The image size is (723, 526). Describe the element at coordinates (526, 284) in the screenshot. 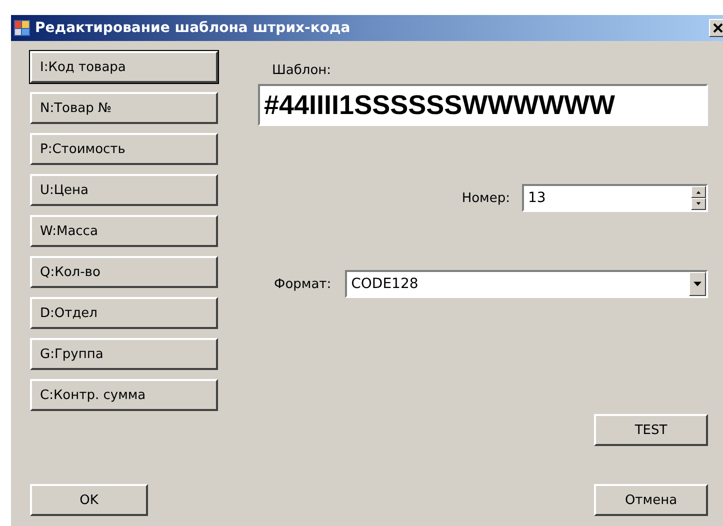

I see `format-dropdown: CODE128` at that location.